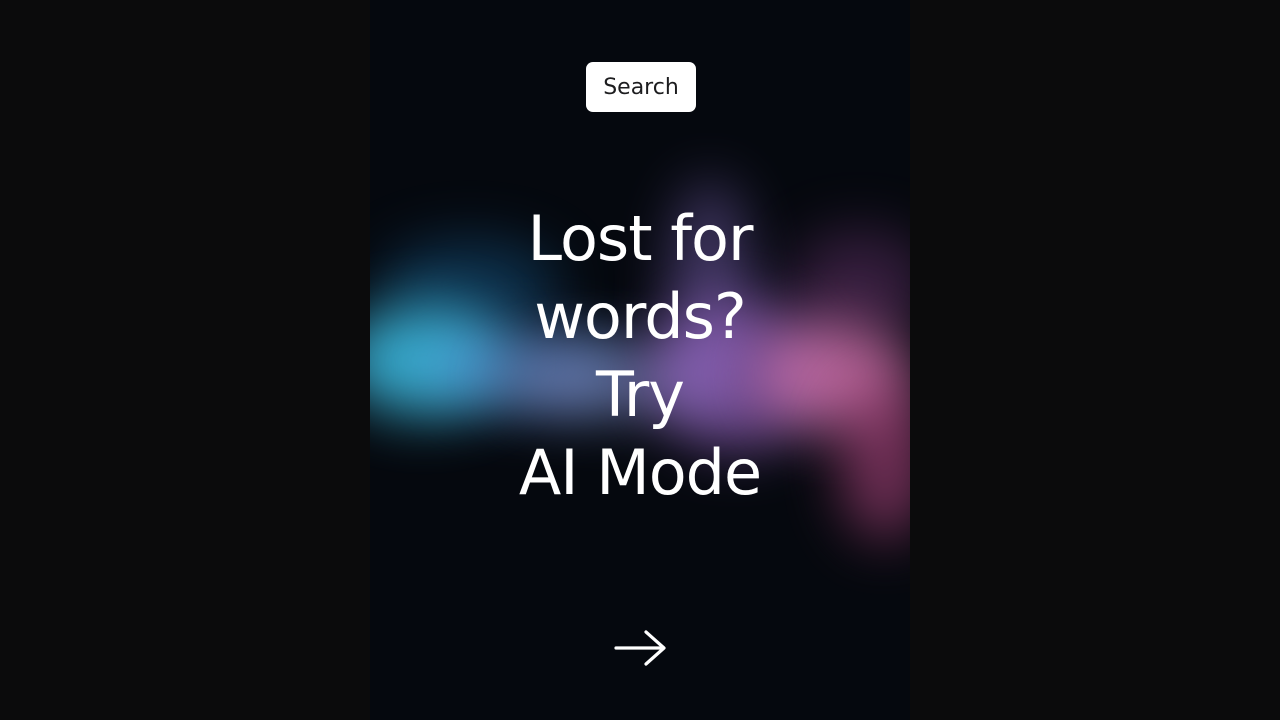  What do you see at coordinates (640, 394) in the screenshot?
I see `headline-line-3: Try` at bounding box center [640, 394].